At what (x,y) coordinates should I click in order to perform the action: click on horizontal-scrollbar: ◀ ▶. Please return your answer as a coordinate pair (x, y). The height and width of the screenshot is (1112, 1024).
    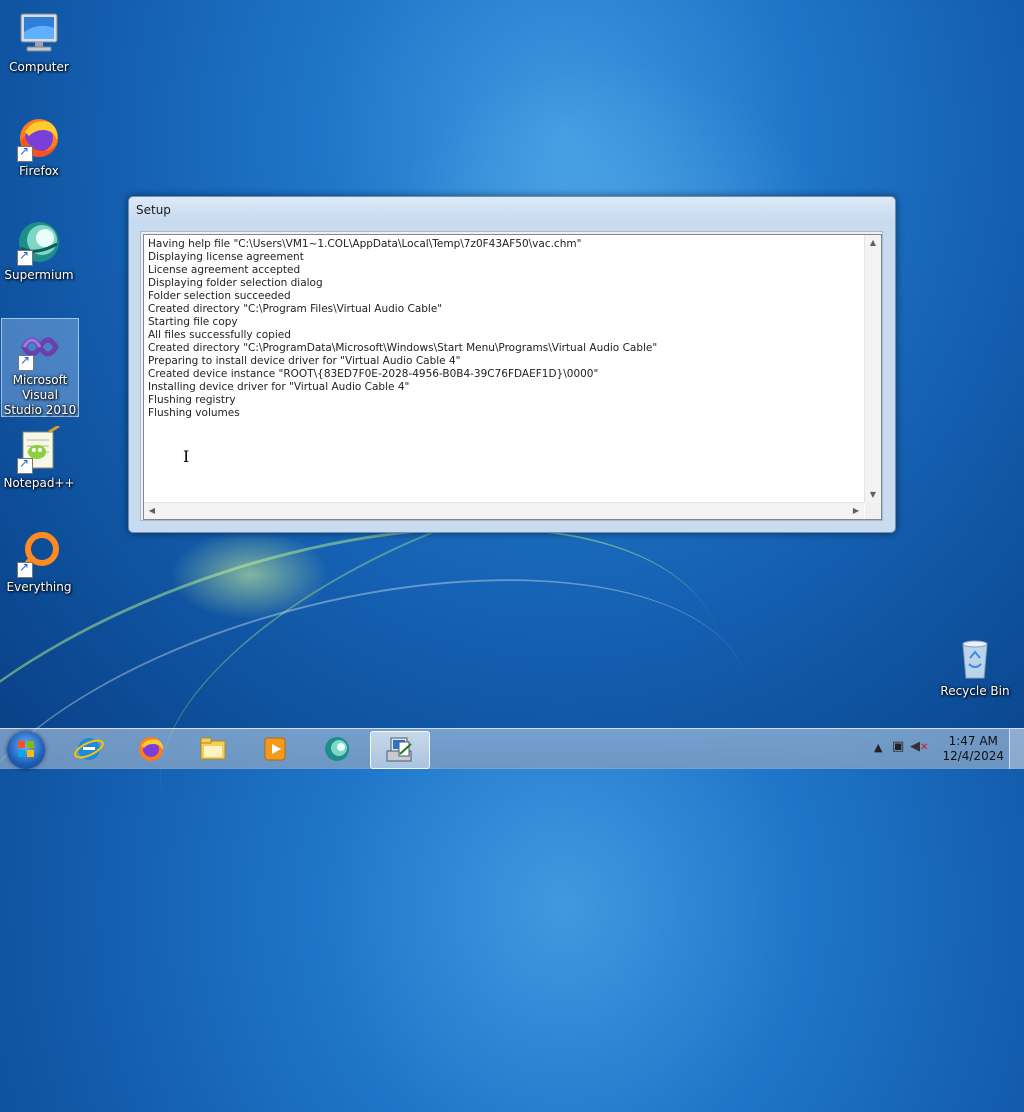
    Looking at the image, I should click on (504, 510).